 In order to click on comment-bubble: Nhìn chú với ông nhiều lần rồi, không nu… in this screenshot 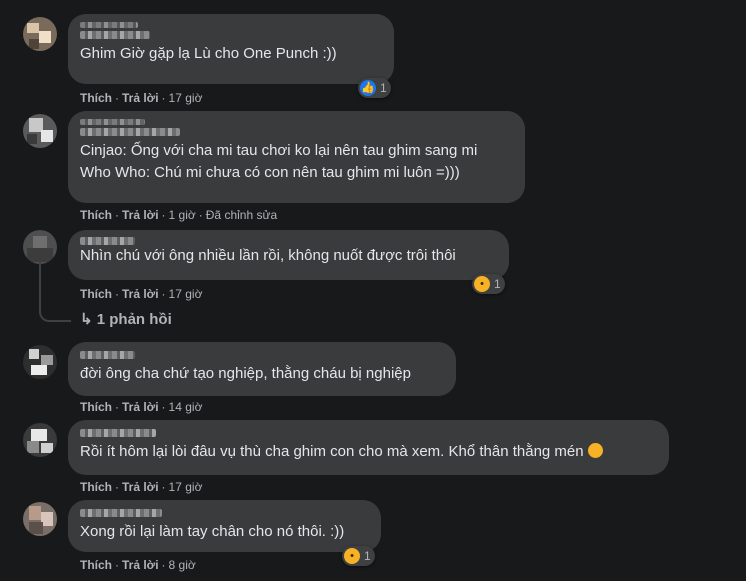, I will do `click(288, 255)`.